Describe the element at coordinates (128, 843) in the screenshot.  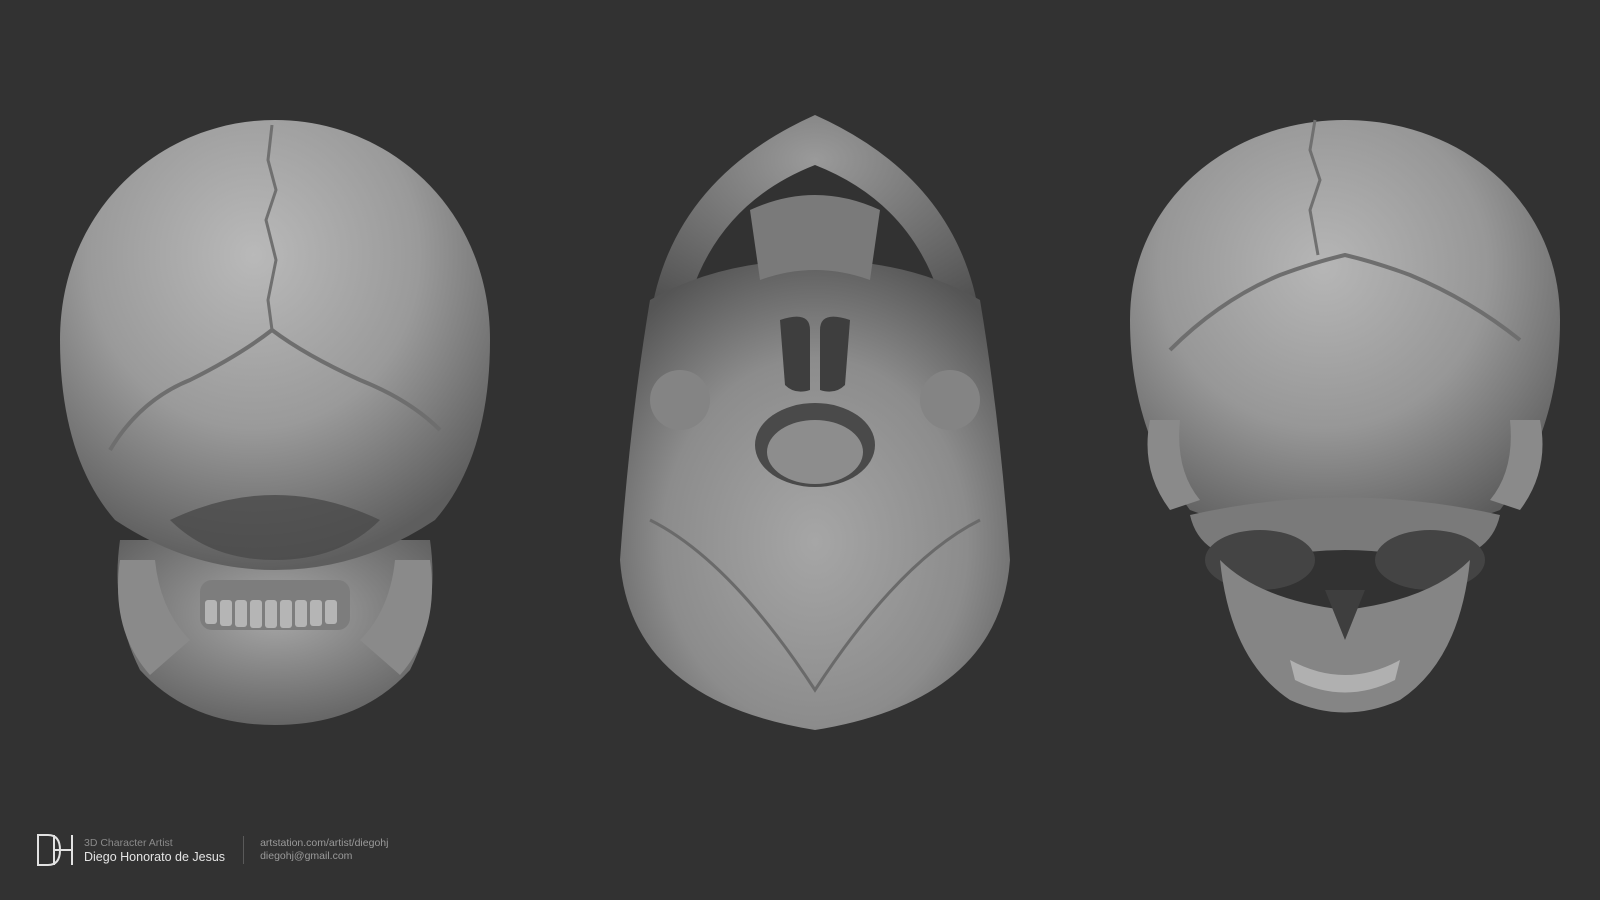
I see `artist-role: 3D Character Artist` at that location.